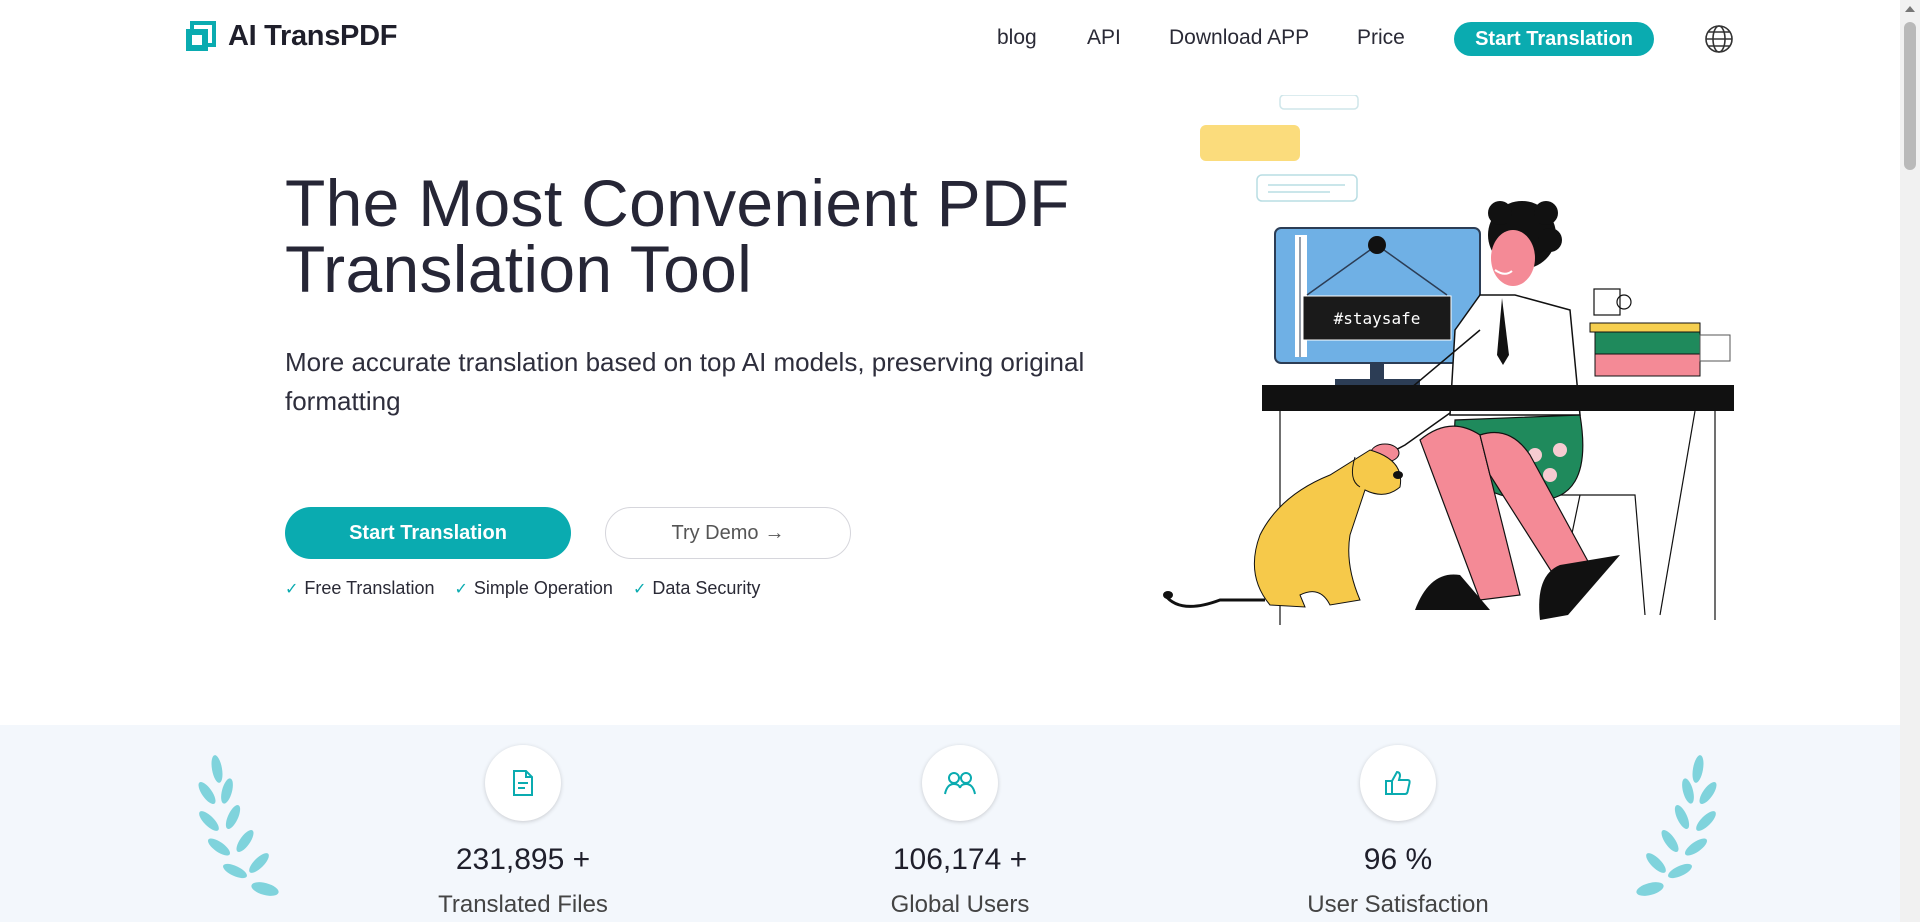 Image resolution: width=1920 pixels, height=922 pixels. I want to click on laurel-right-icon, so click(1676, 825).